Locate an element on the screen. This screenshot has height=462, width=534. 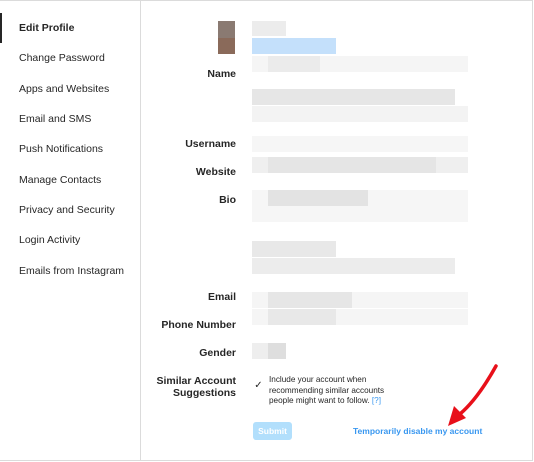
sidebar-item-manage-contacts: Manage Contacts is located at coordinates (70, 180).